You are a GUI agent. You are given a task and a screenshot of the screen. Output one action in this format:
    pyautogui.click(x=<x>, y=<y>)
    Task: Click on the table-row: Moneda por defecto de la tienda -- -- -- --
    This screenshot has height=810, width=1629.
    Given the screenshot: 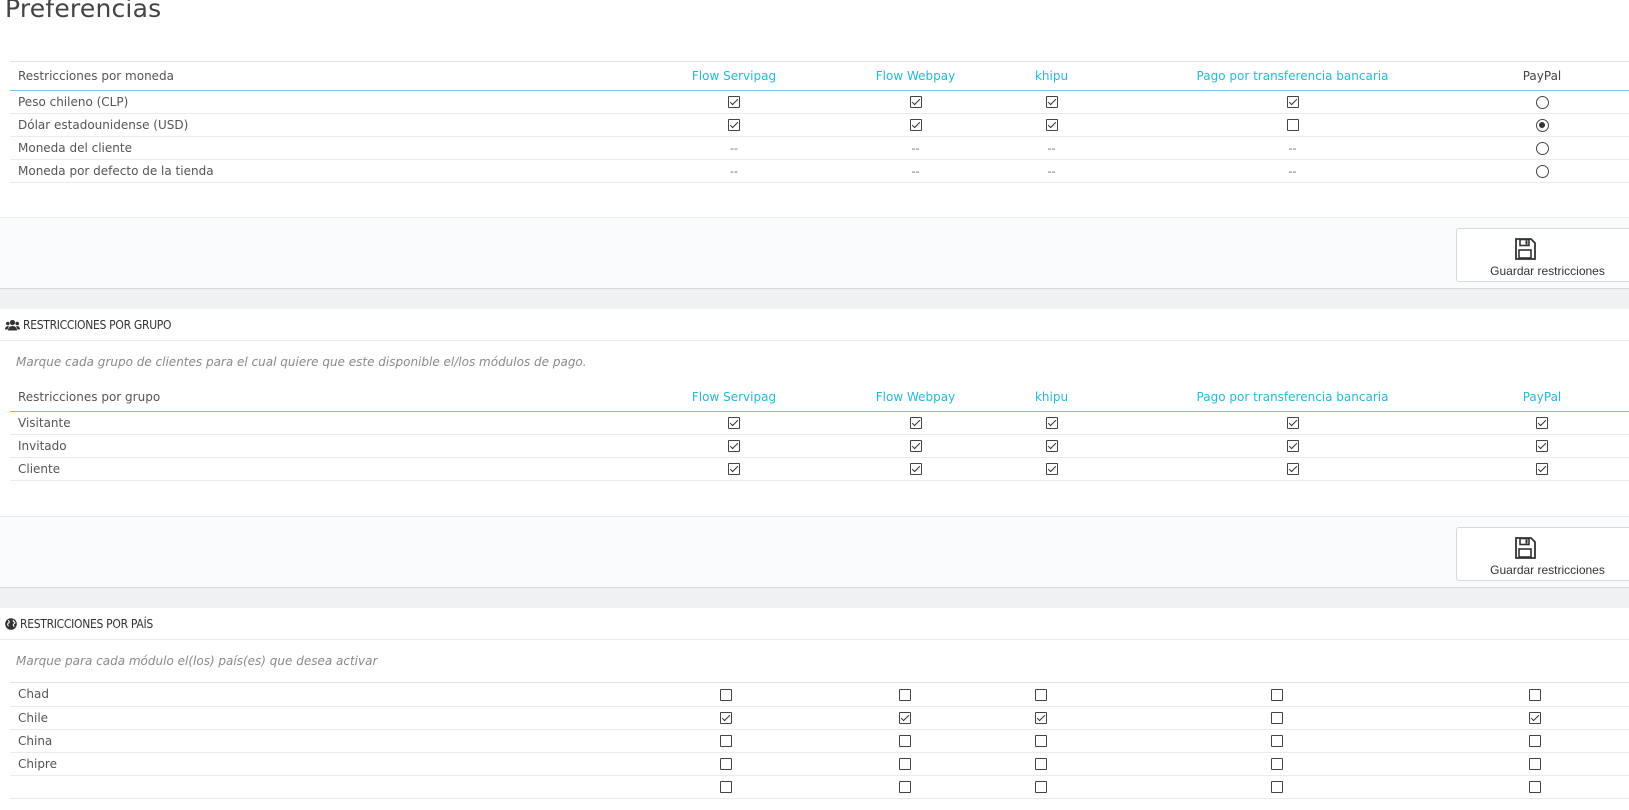 What is the action you would take?
    pyautogui.click(x=819, y=171)
    